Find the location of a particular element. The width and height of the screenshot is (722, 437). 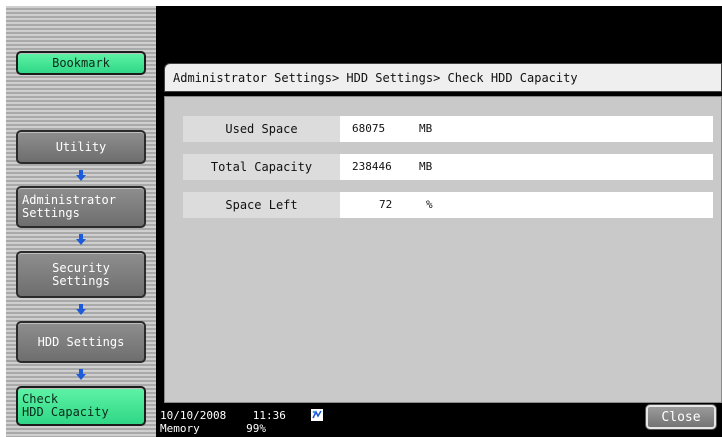

used-space-unit: MB is located at coordinates (426, 128).